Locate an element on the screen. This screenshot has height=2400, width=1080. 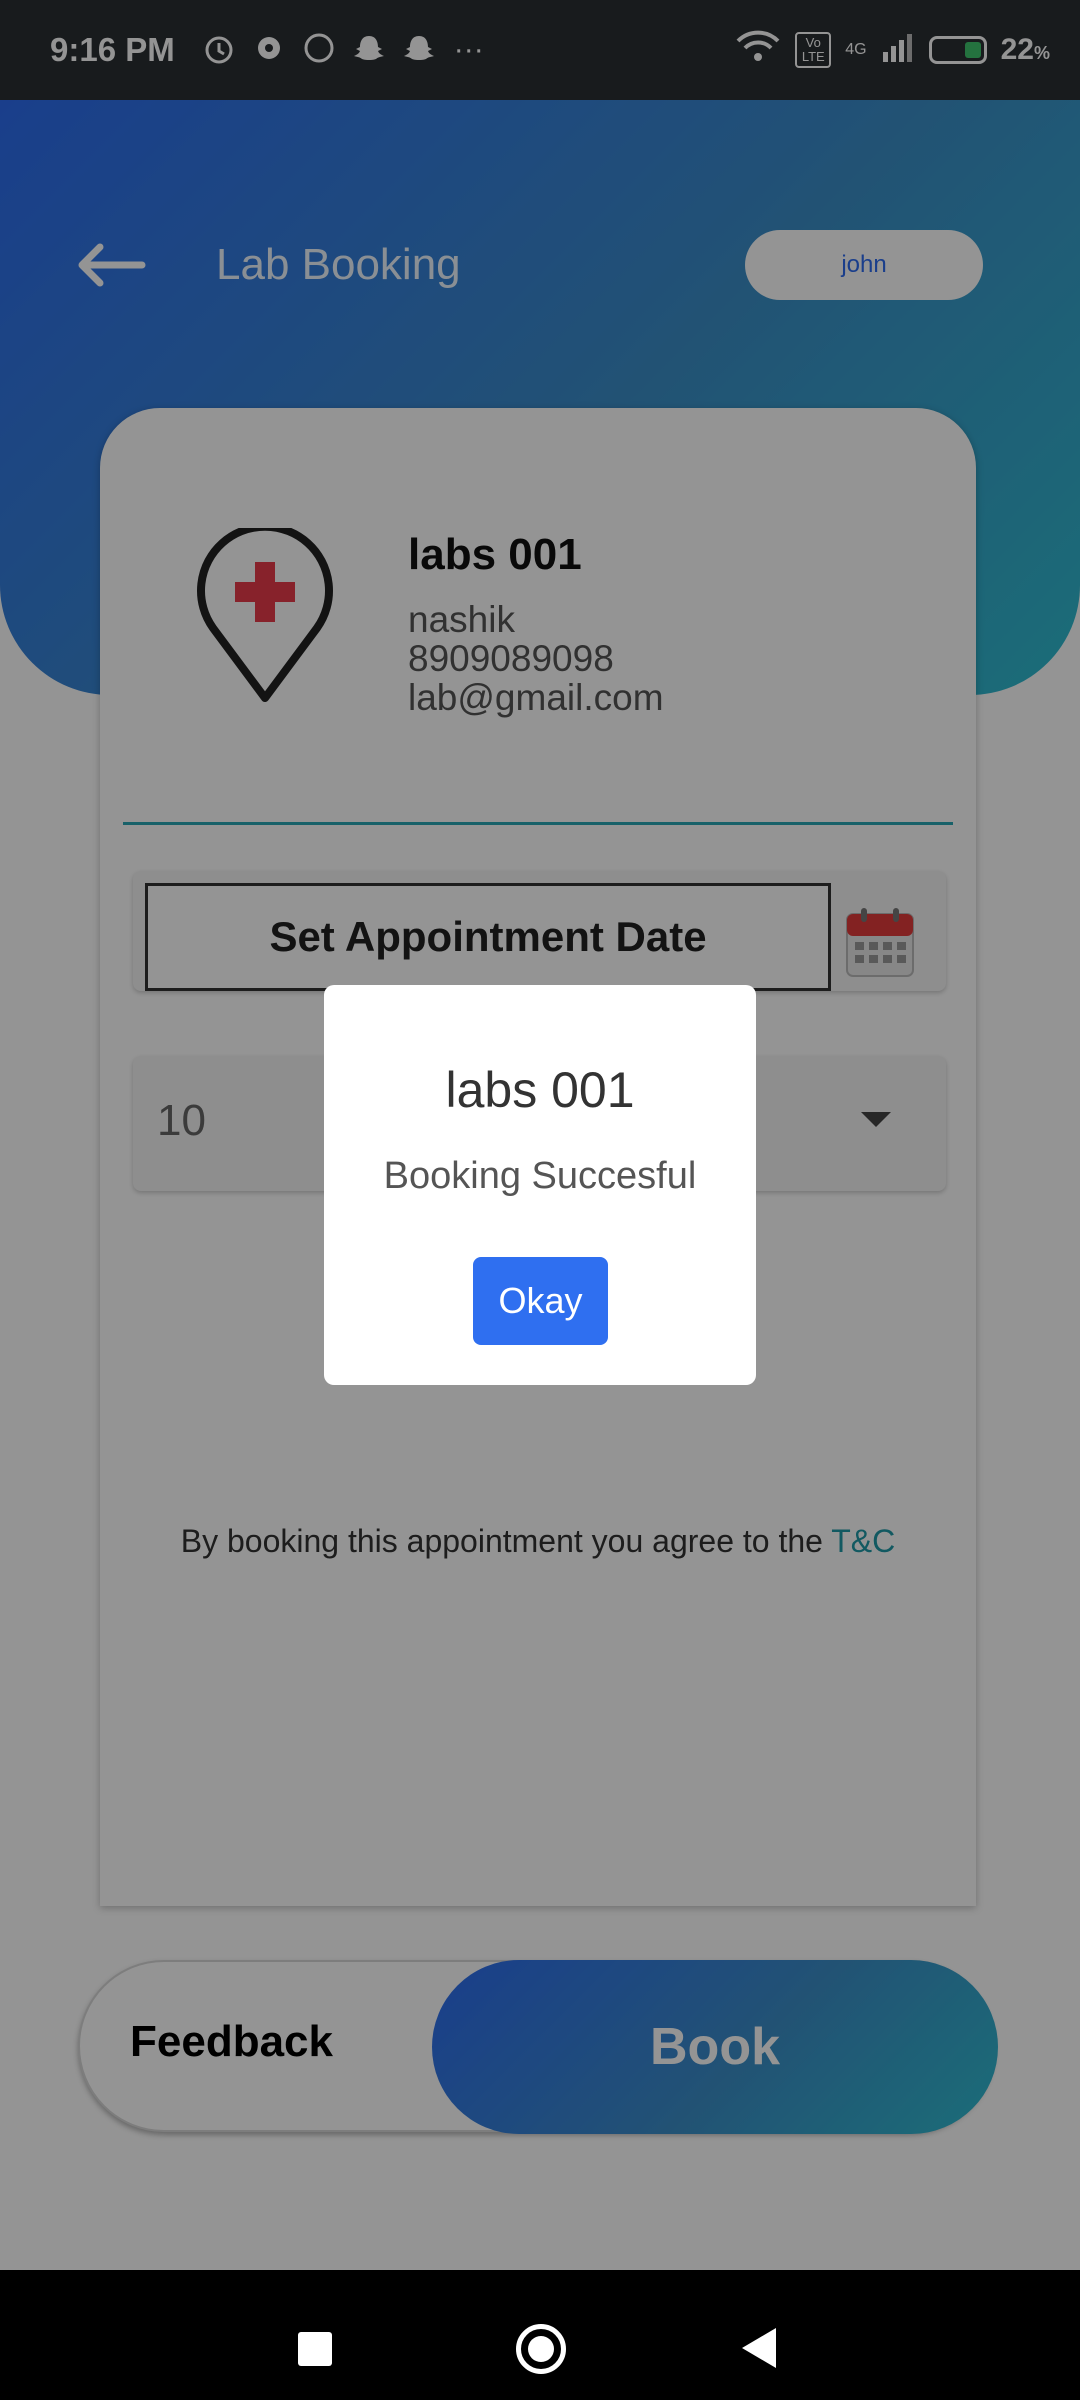
navigation-bar is located at coordinates (540, 2335).